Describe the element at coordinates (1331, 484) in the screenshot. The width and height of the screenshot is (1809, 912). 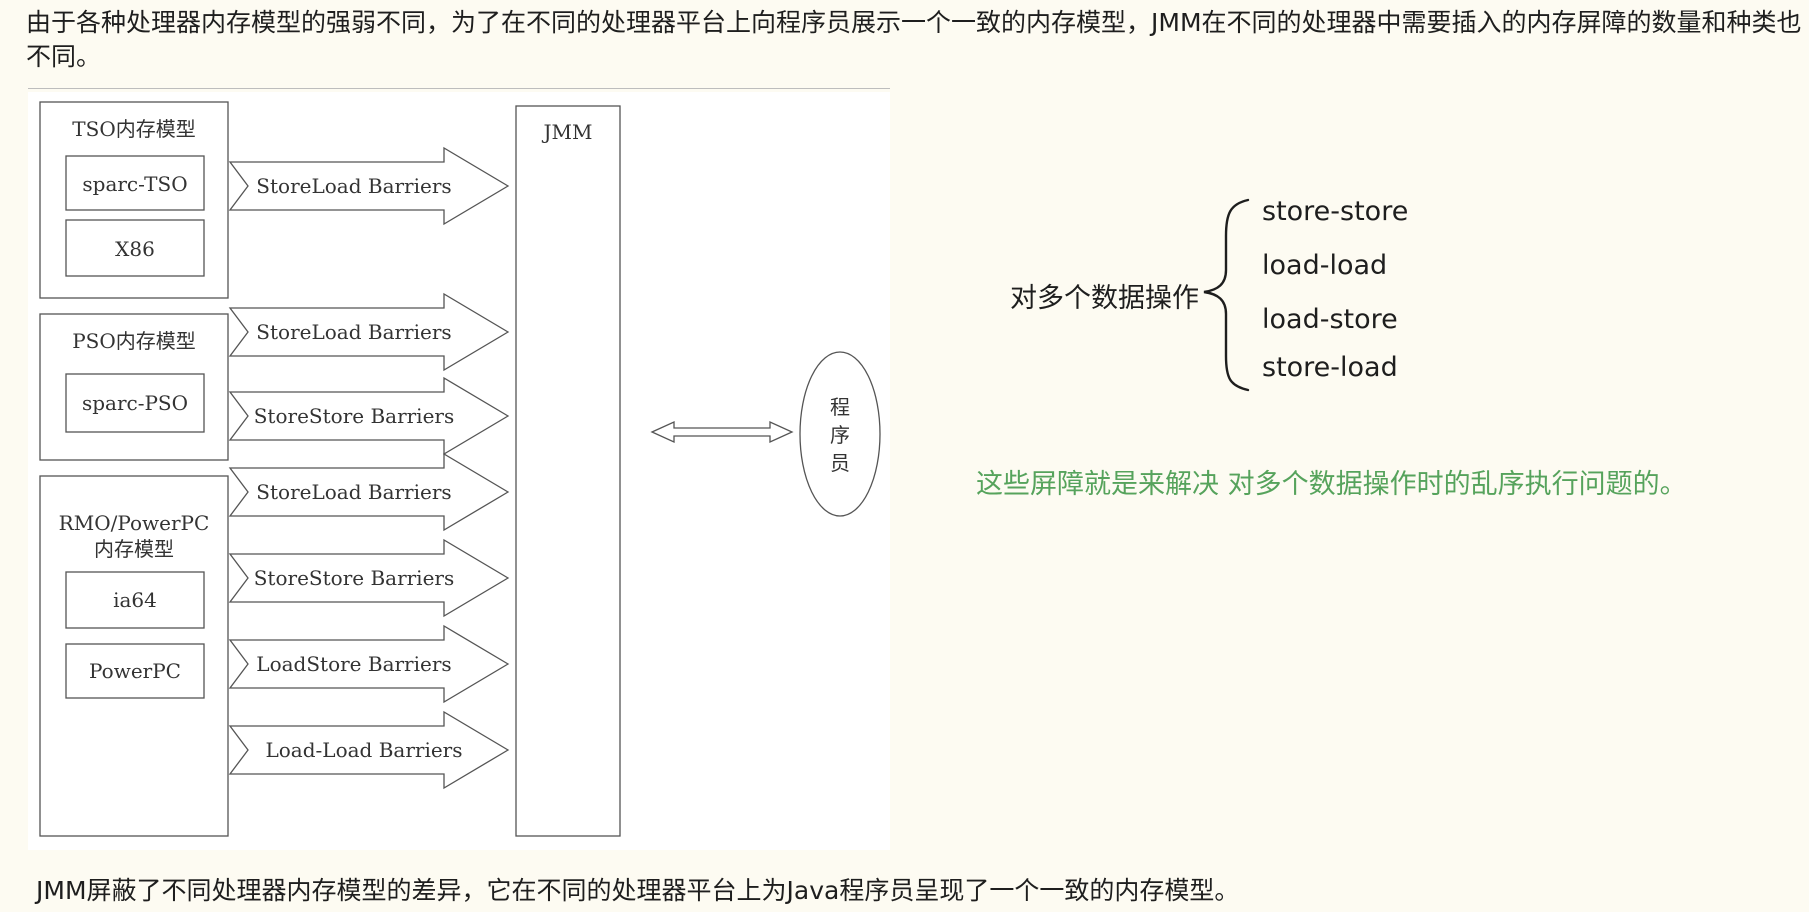
I see `barrier-explanation-note: 这些屏障就是来解决 对多个数据操作时的乱序执行问题的。` at that location.